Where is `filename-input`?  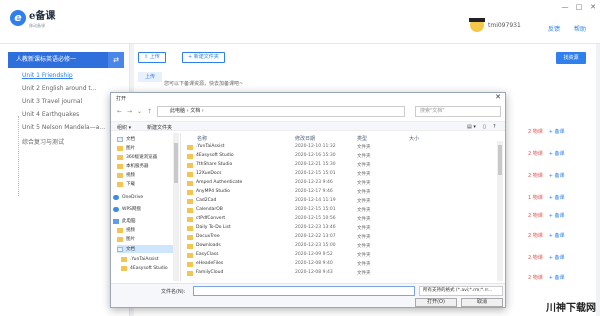
filename-input is located at coordinates (304, 291).